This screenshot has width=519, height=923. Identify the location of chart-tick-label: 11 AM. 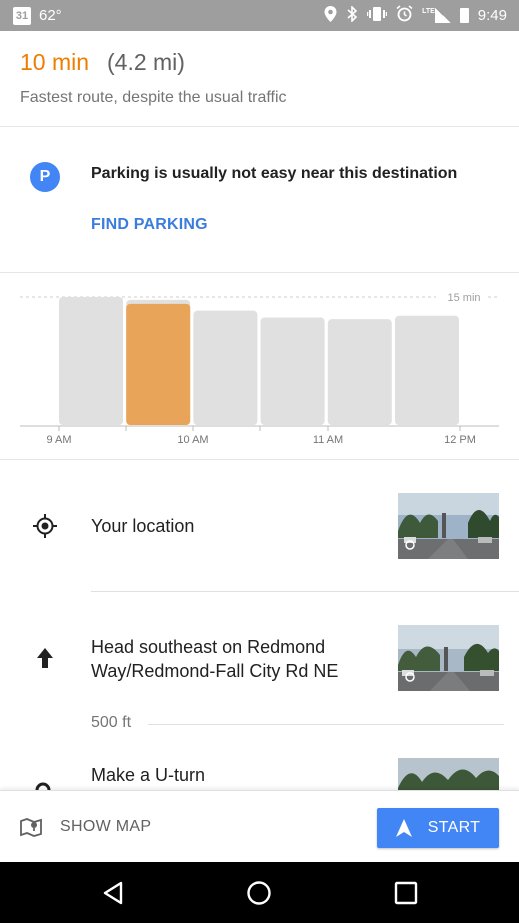
(328, 440).